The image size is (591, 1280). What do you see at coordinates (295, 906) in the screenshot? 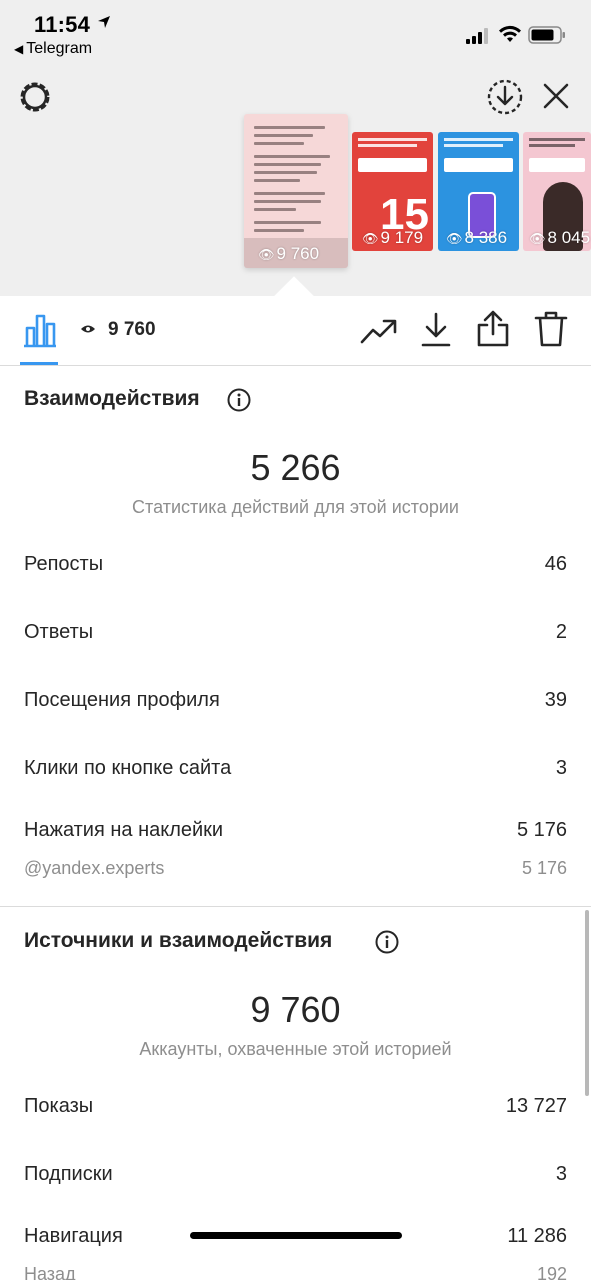
I see `section-divider` at bounding box center [295, 906].